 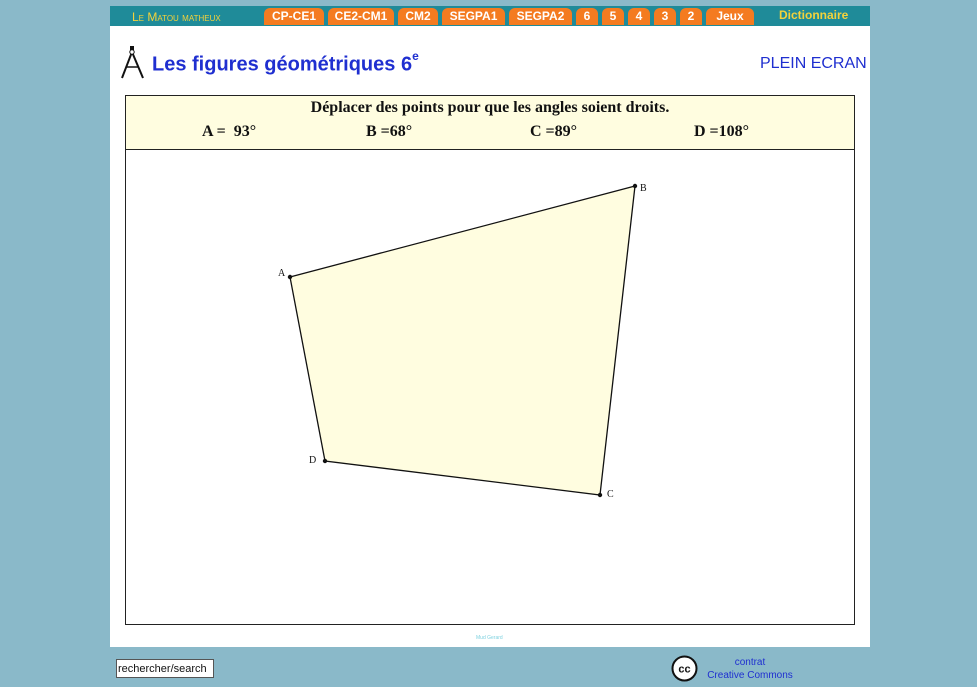 What do you see at coordinates (639, 16) in the screenshot?
I see `tab-4: 4` at bounding box center [639, 16].